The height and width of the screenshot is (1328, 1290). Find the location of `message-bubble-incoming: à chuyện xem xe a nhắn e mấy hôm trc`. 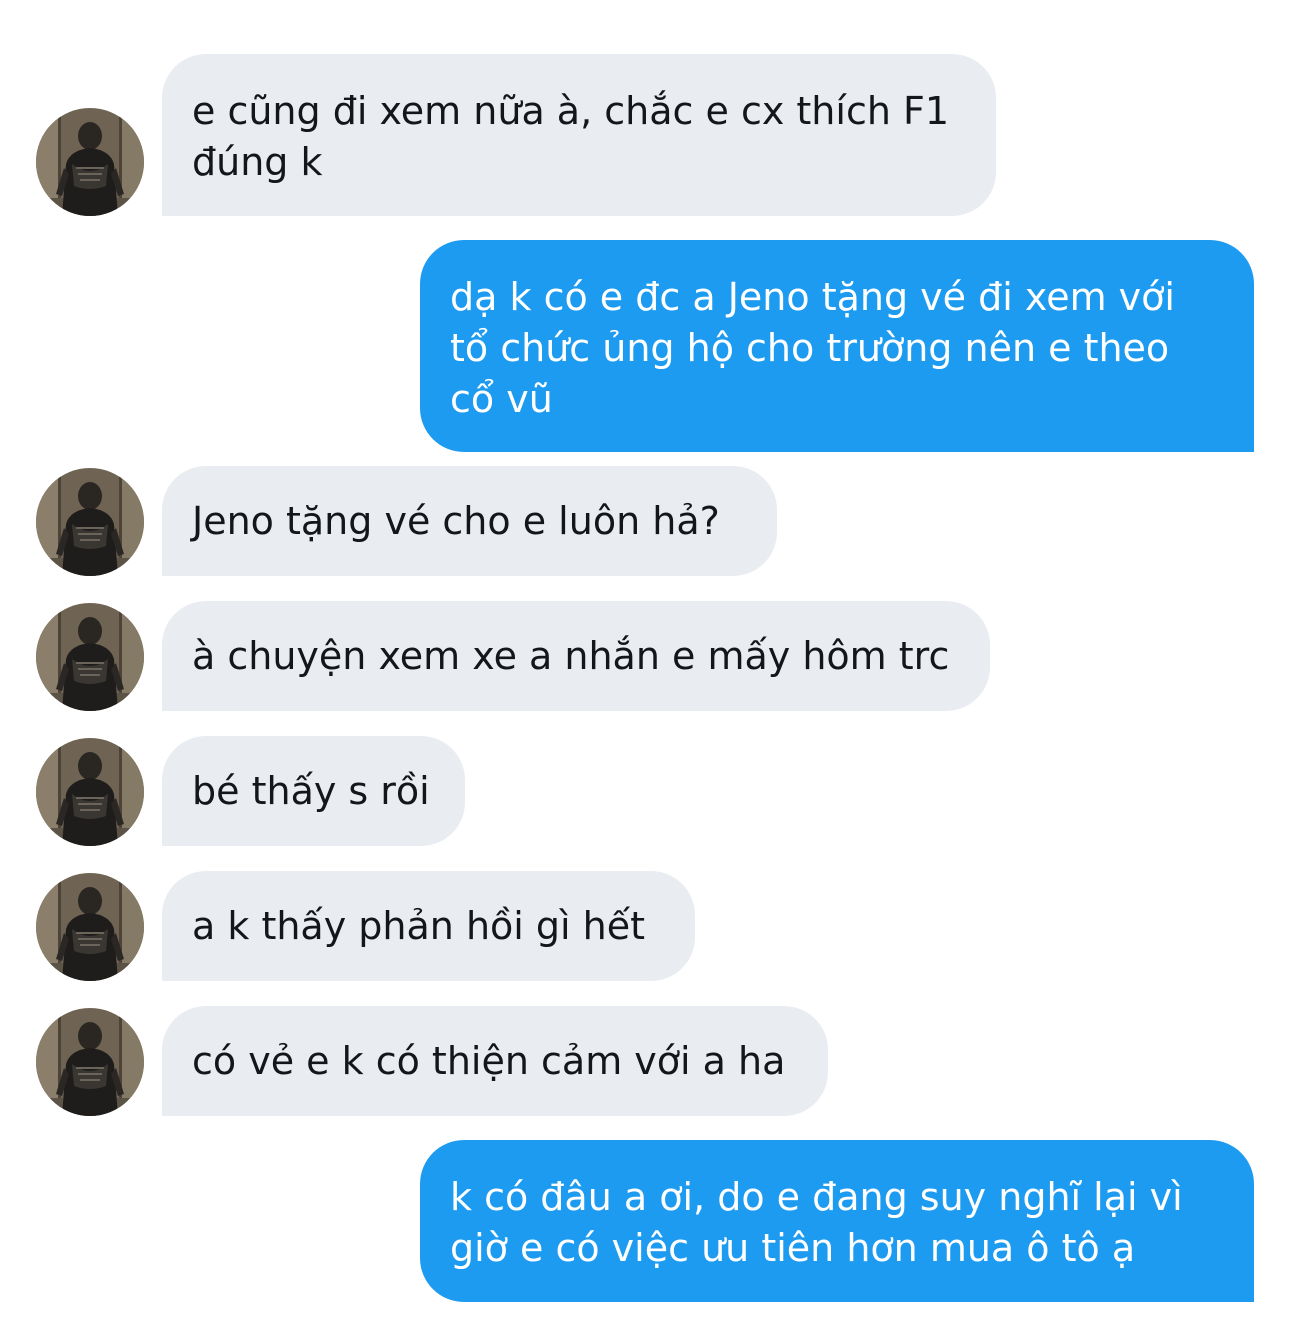

message-bubble-incoming: à chuyện xem xe a nhắn e mấy hôm trc is located at coordinates (576, 656).